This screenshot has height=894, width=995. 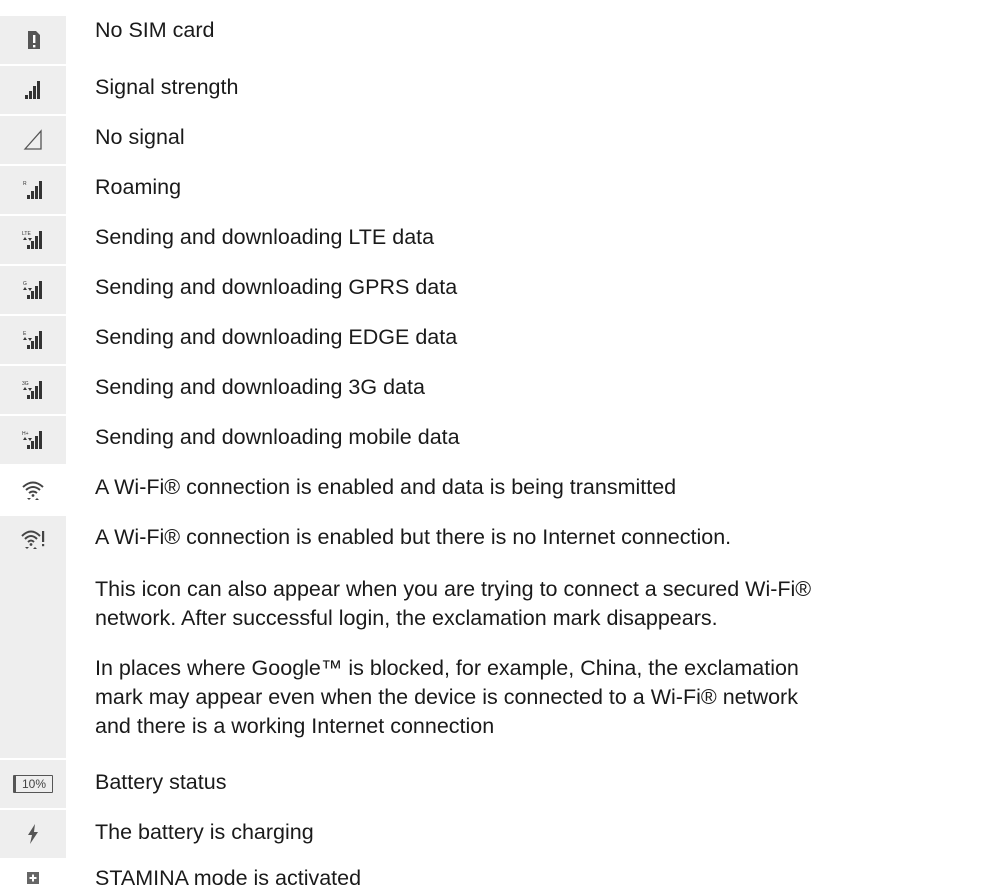 I want to click on 3g-data-icon: 3G, so click(x=32, y=390).